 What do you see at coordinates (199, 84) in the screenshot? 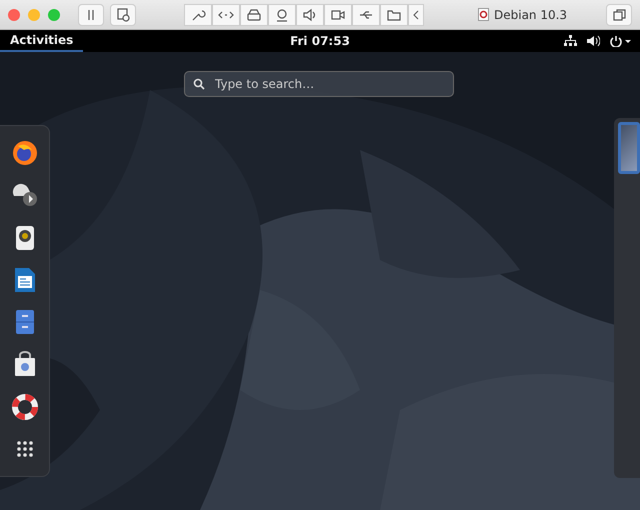
I see `search-icon` at bounding box center [199, 84].